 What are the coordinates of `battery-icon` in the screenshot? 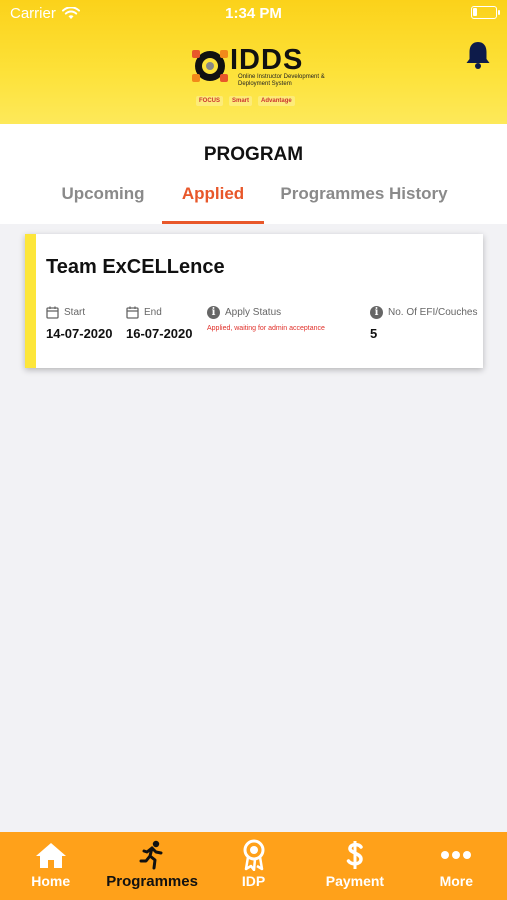 It's located at (485, 12).